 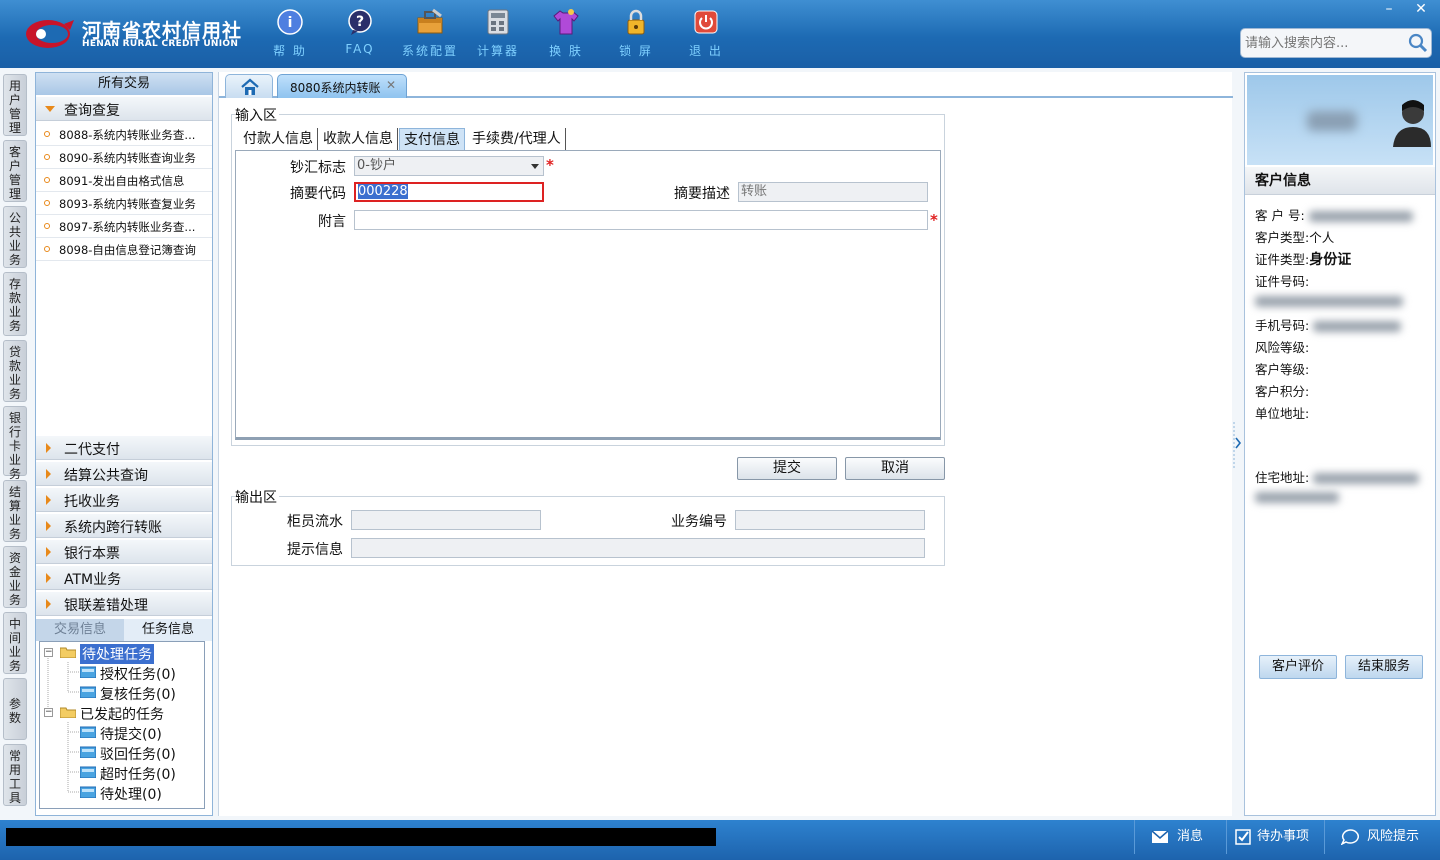 What do you see at coordinates (124, 578) in the screenshot?
I see `section-atm: ATM业务` at bounding box center [124, 578].